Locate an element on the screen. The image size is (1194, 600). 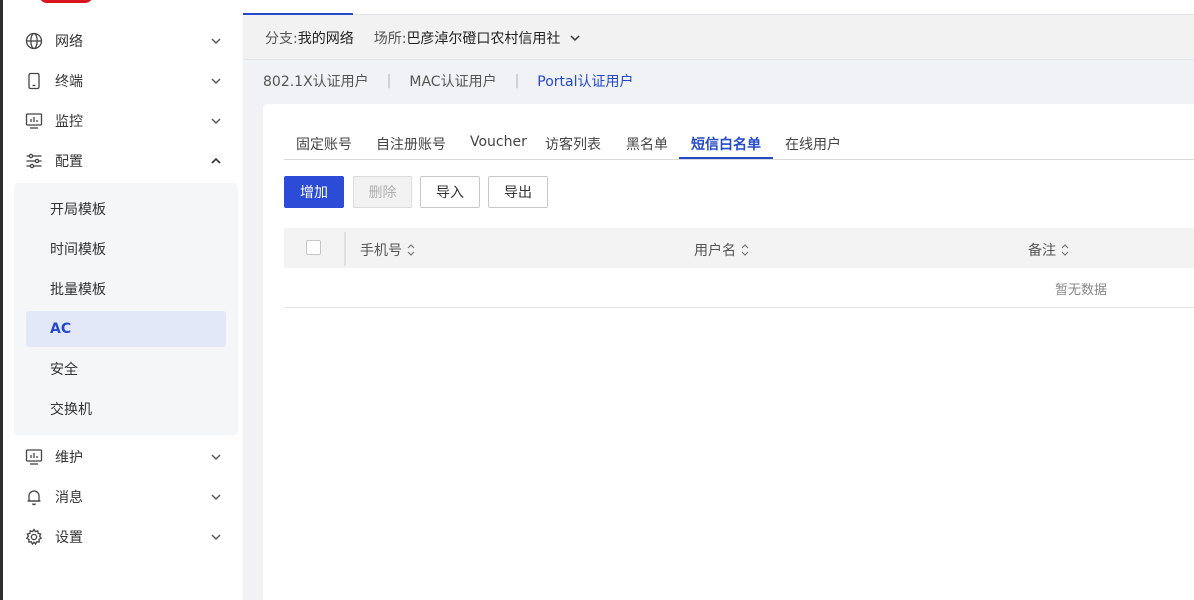
tab-sms-whitelist: 短信白名单 is located at coordinates (726, 144).